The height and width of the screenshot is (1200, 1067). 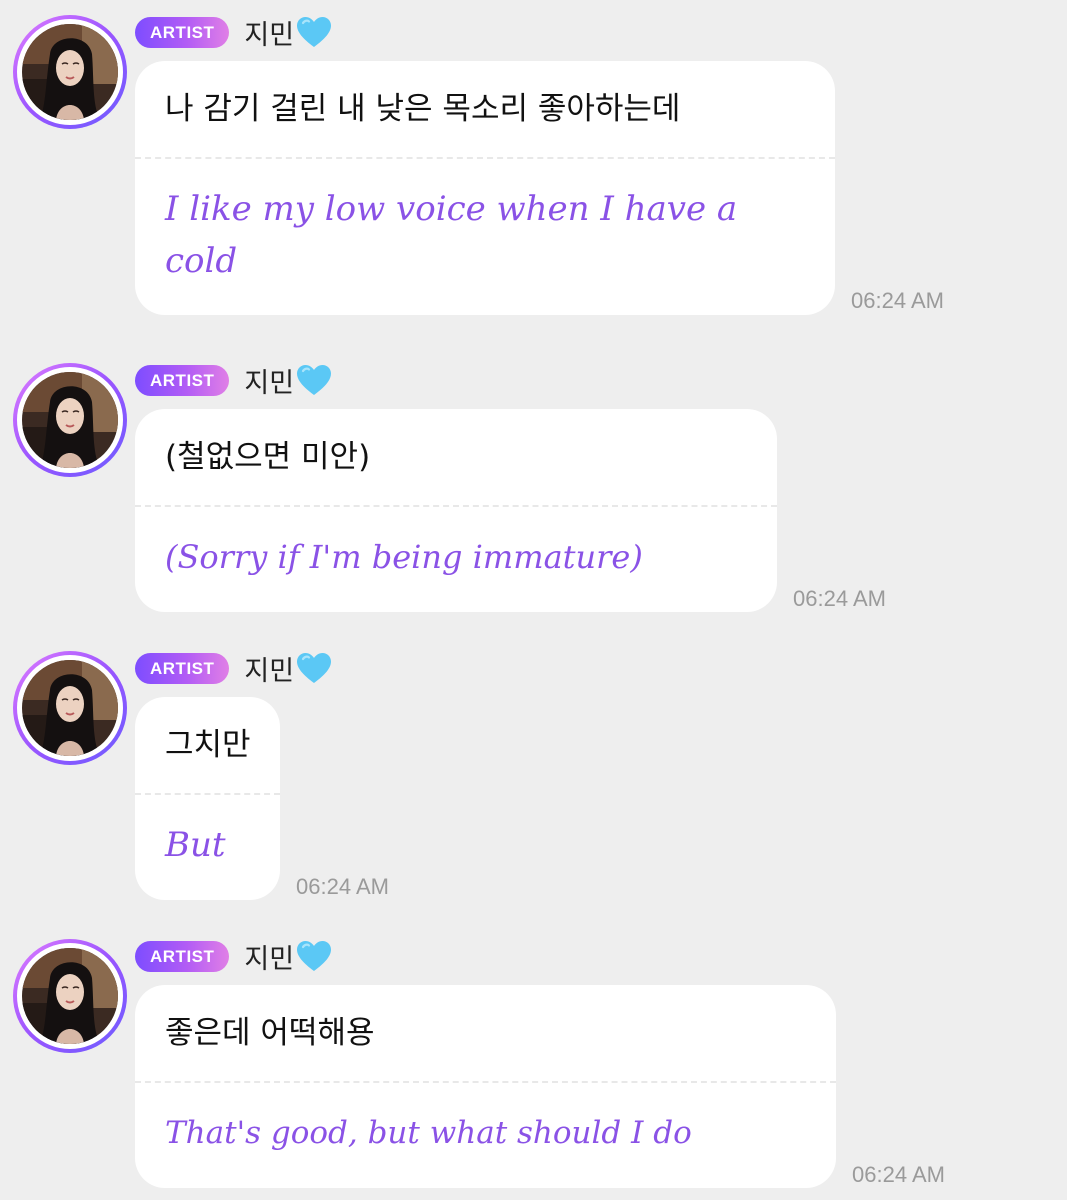 I want to click on translation-text: But, so click(x=195, y=845).